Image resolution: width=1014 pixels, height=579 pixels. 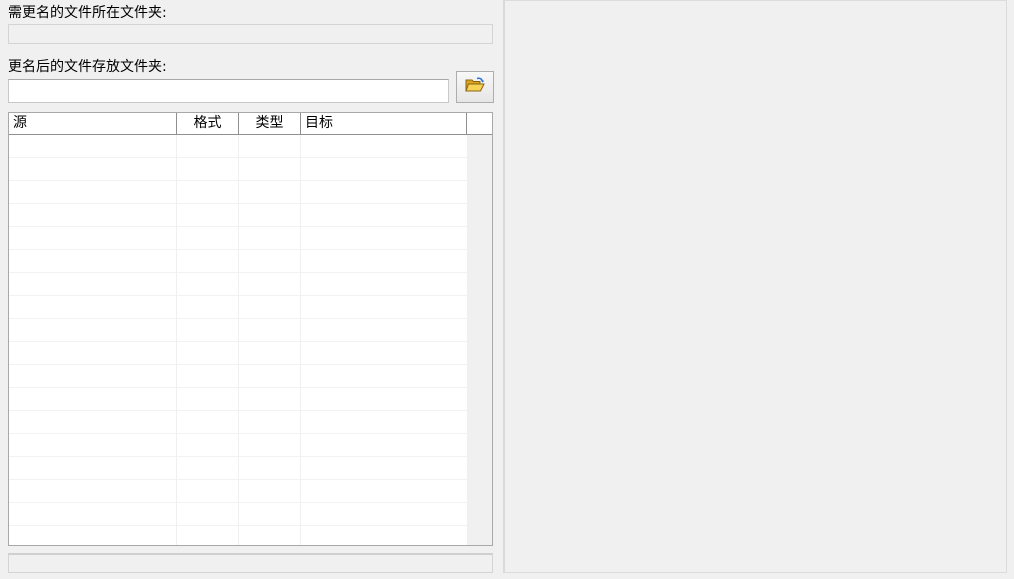 What do you see at coordinates (270, 123) in the screenshot?
I see `column-header-type: 类型` at bounding box center [270, 123].